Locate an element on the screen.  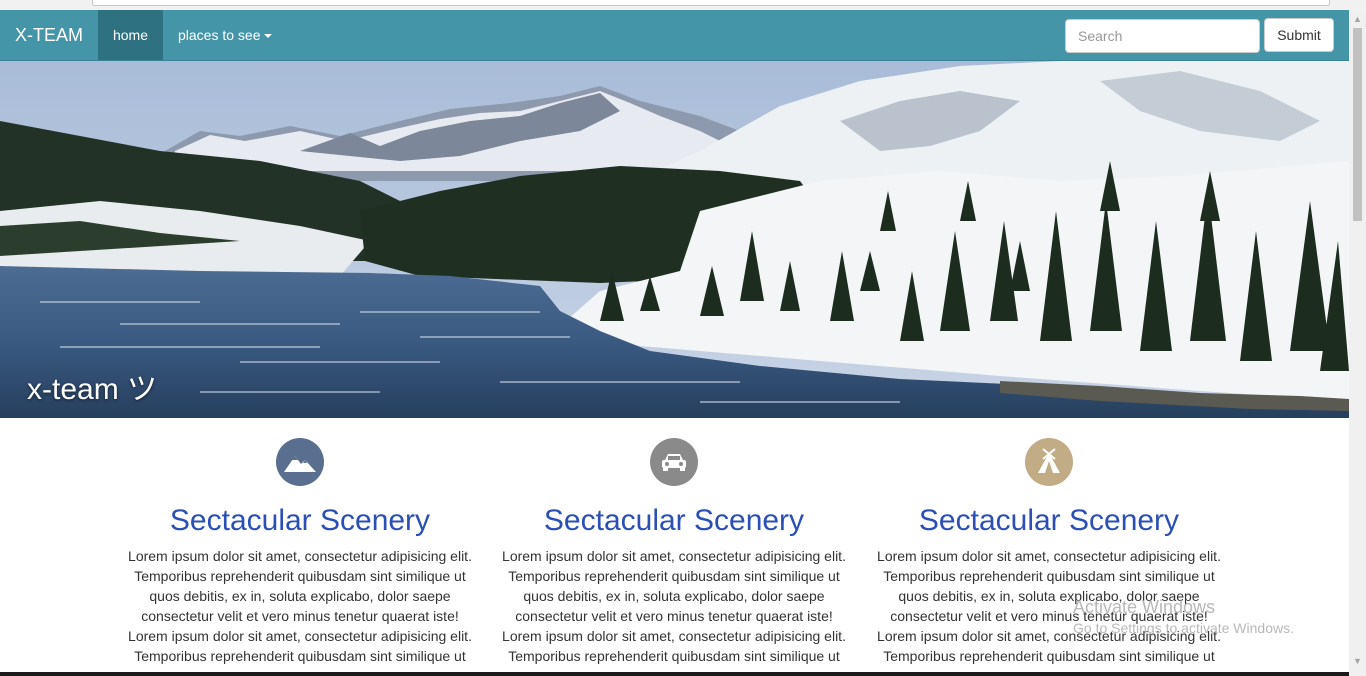
submit-button: Submit is located at coordinates (1299, 35).